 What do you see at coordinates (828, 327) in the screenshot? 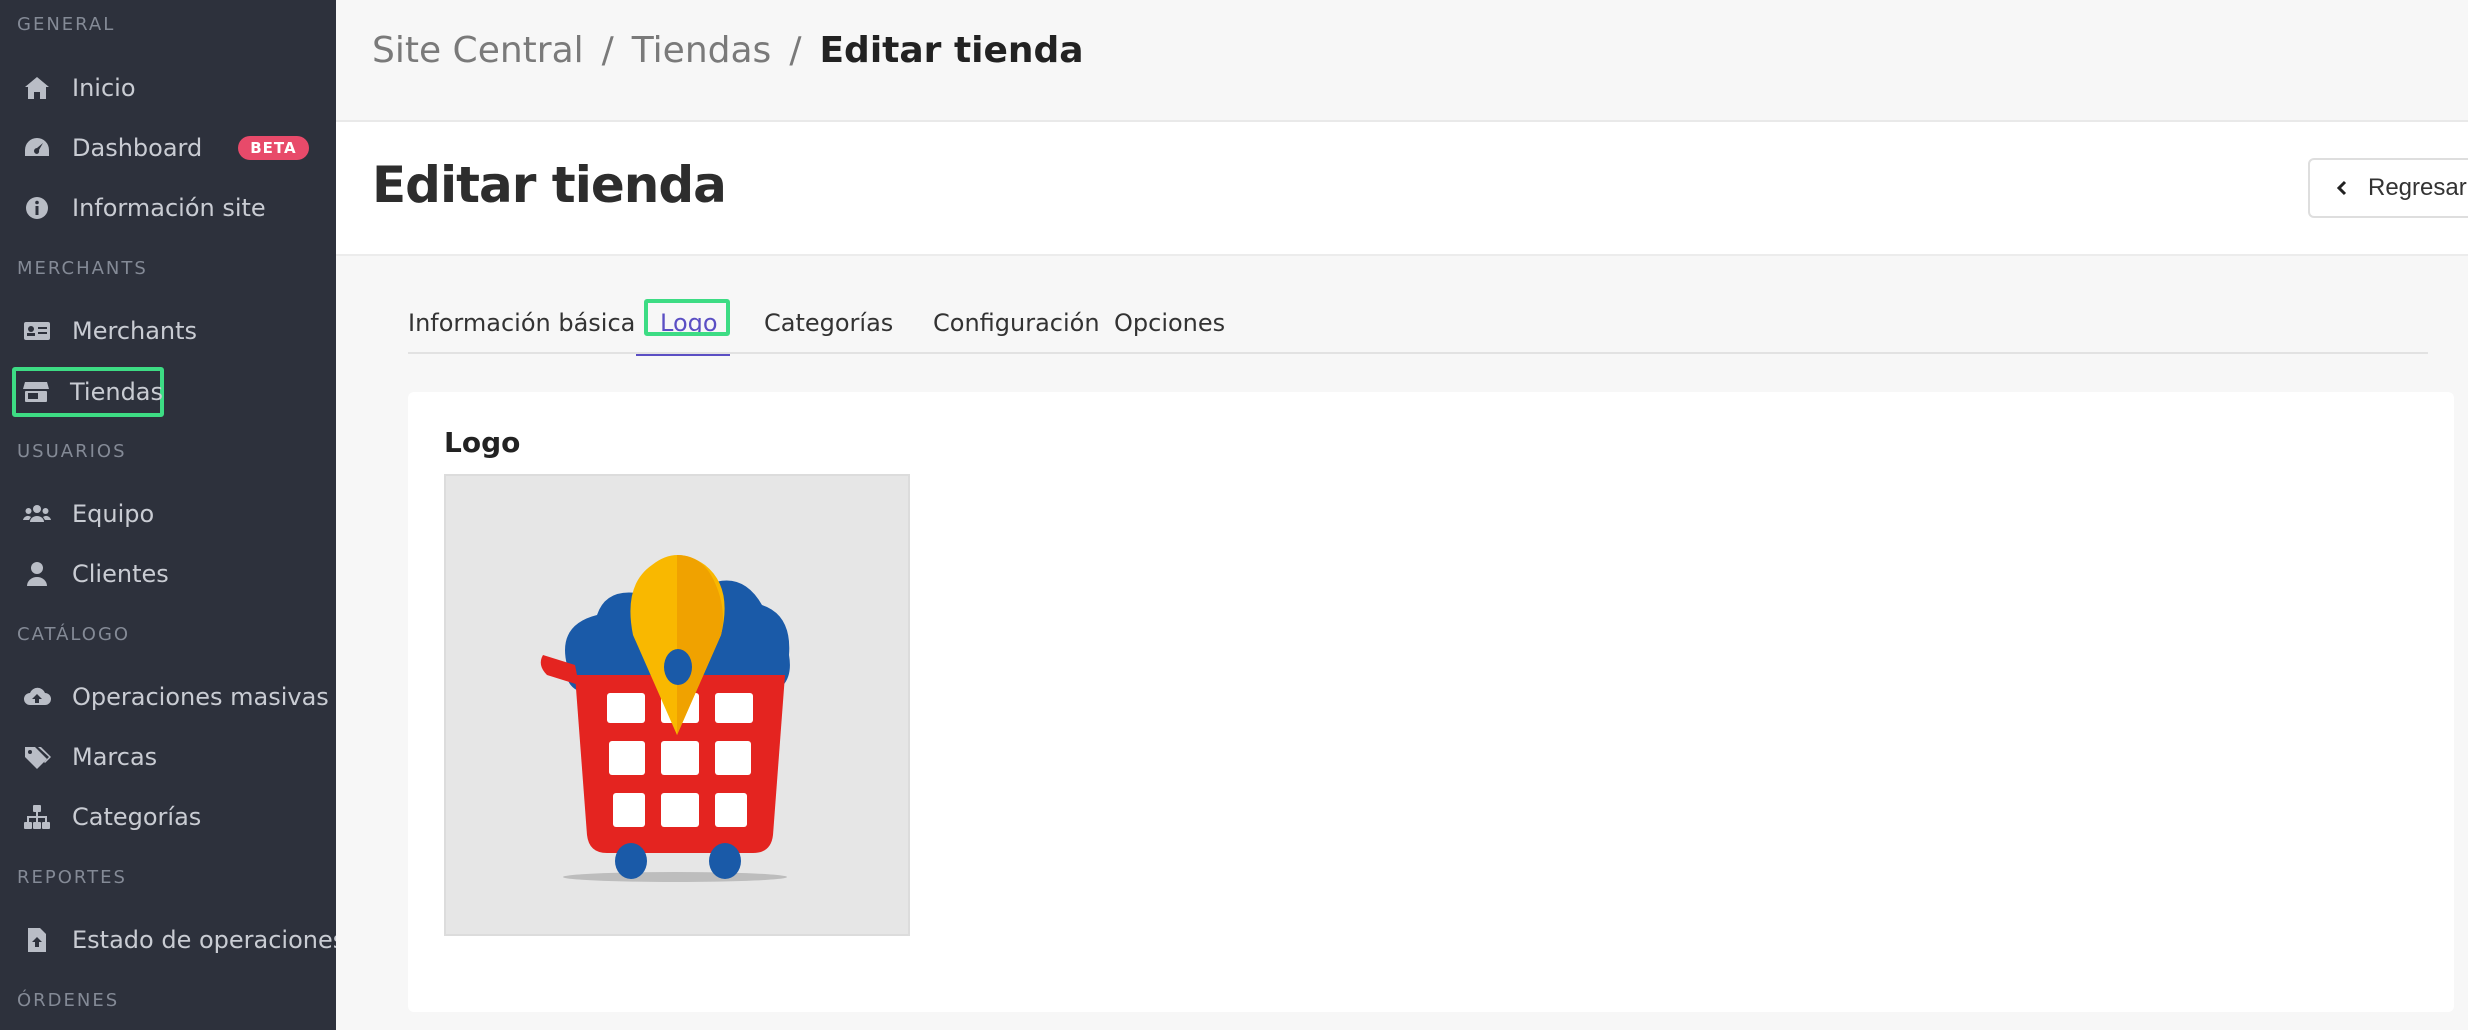
I see `tab-categorias: Categorías` at bounding box center [828, 327].